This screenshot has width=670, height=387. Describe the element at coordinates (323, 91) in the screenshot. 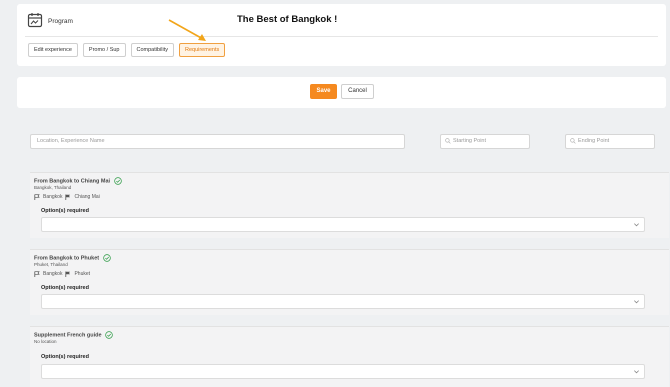

I see `save-button: Save` at that location.